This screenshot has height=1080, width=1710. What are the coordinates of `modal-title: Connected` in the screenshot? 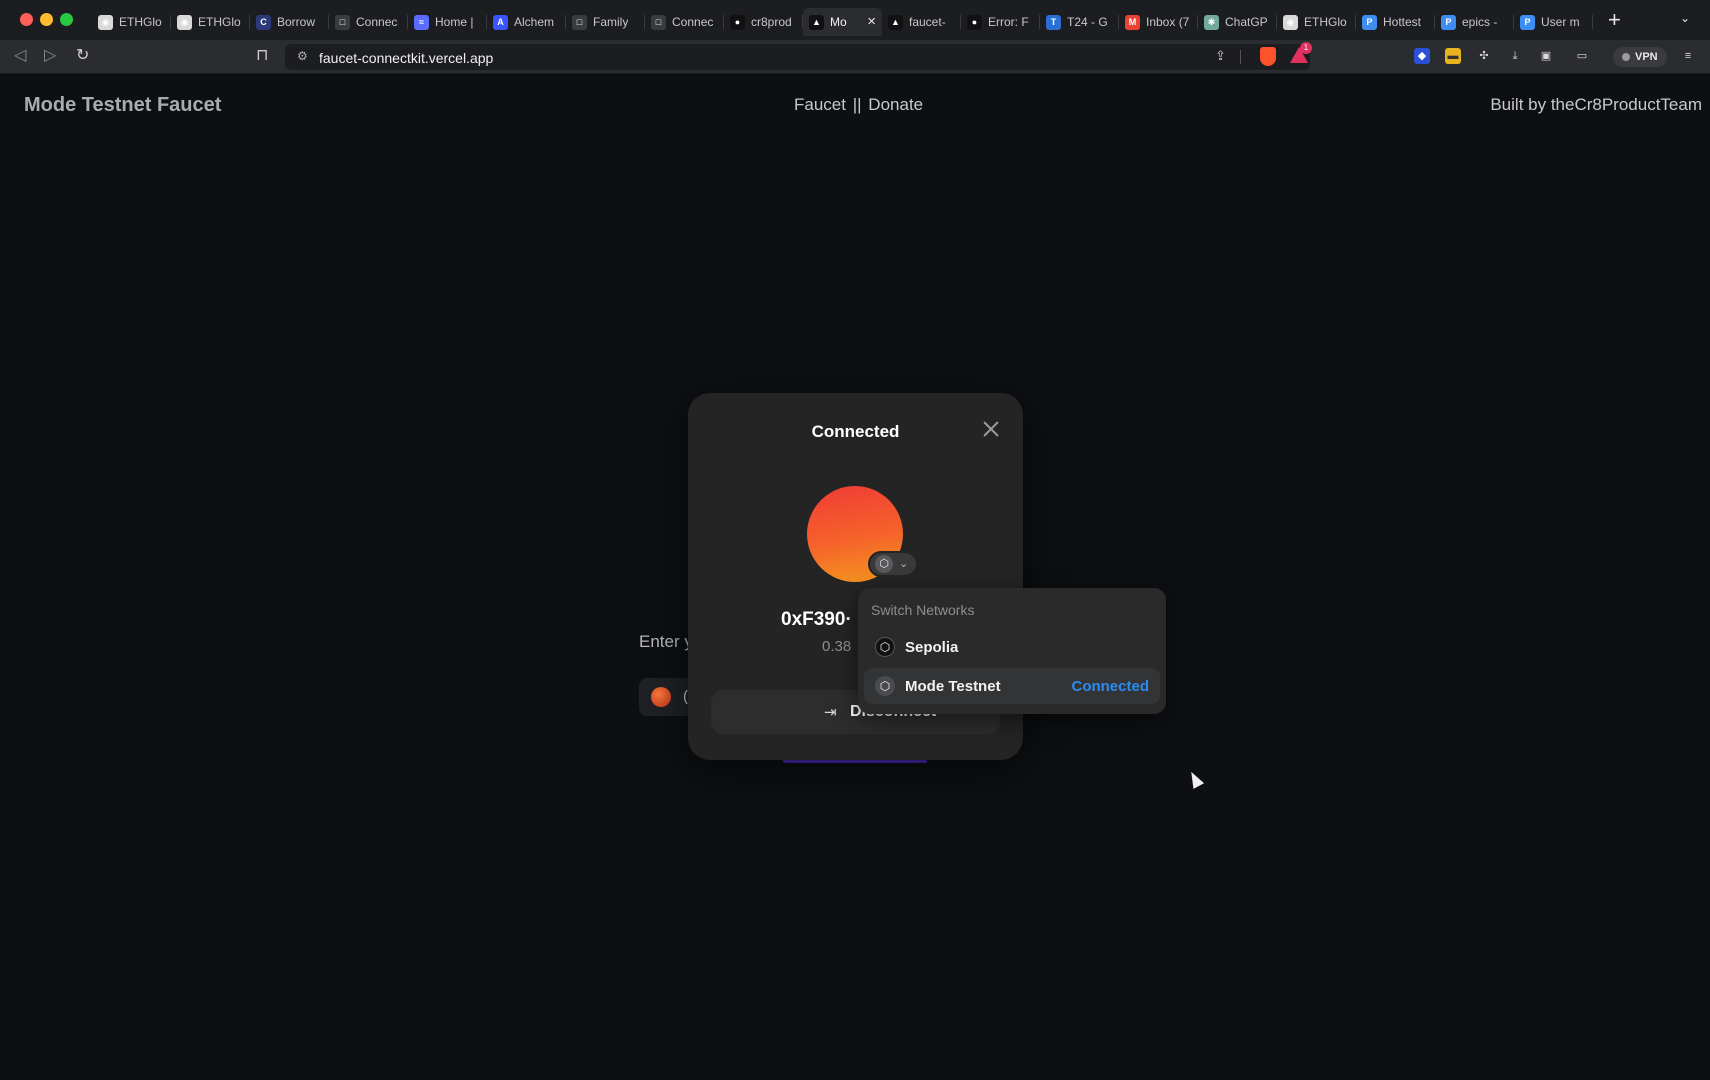 It's located at (855, 431).